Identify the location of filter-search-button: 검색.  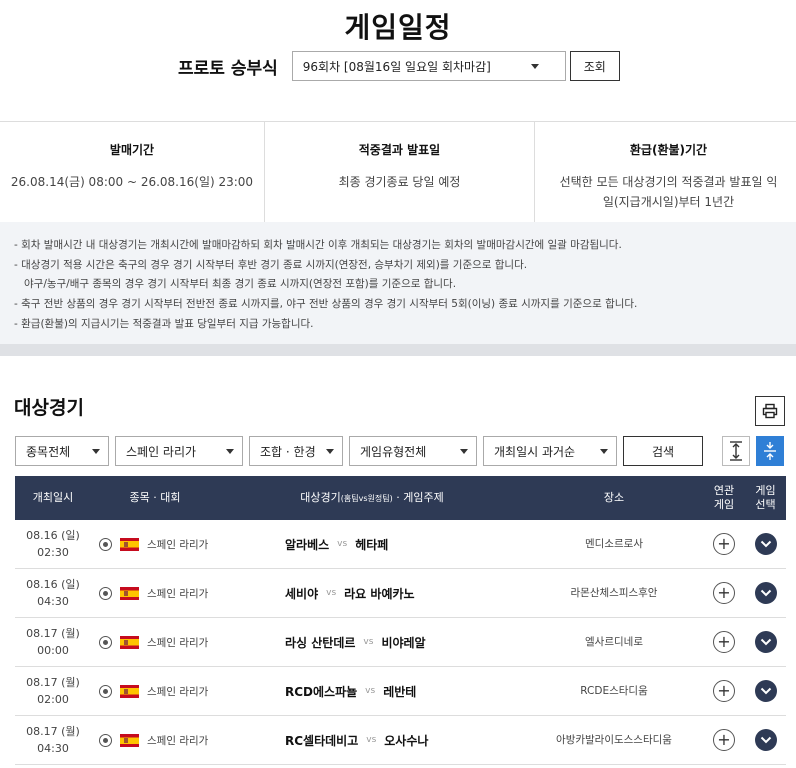
(663, 451).